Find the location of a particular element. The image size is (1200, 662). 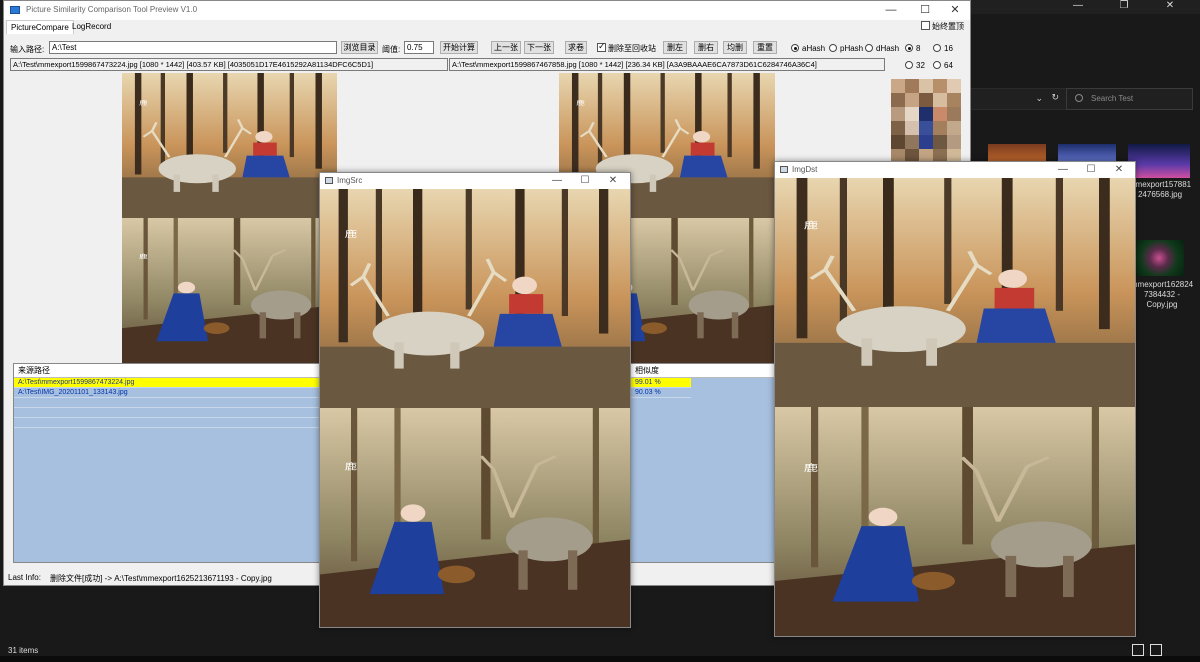

window-title: ImgSrc is located at coordinates (350, 180).